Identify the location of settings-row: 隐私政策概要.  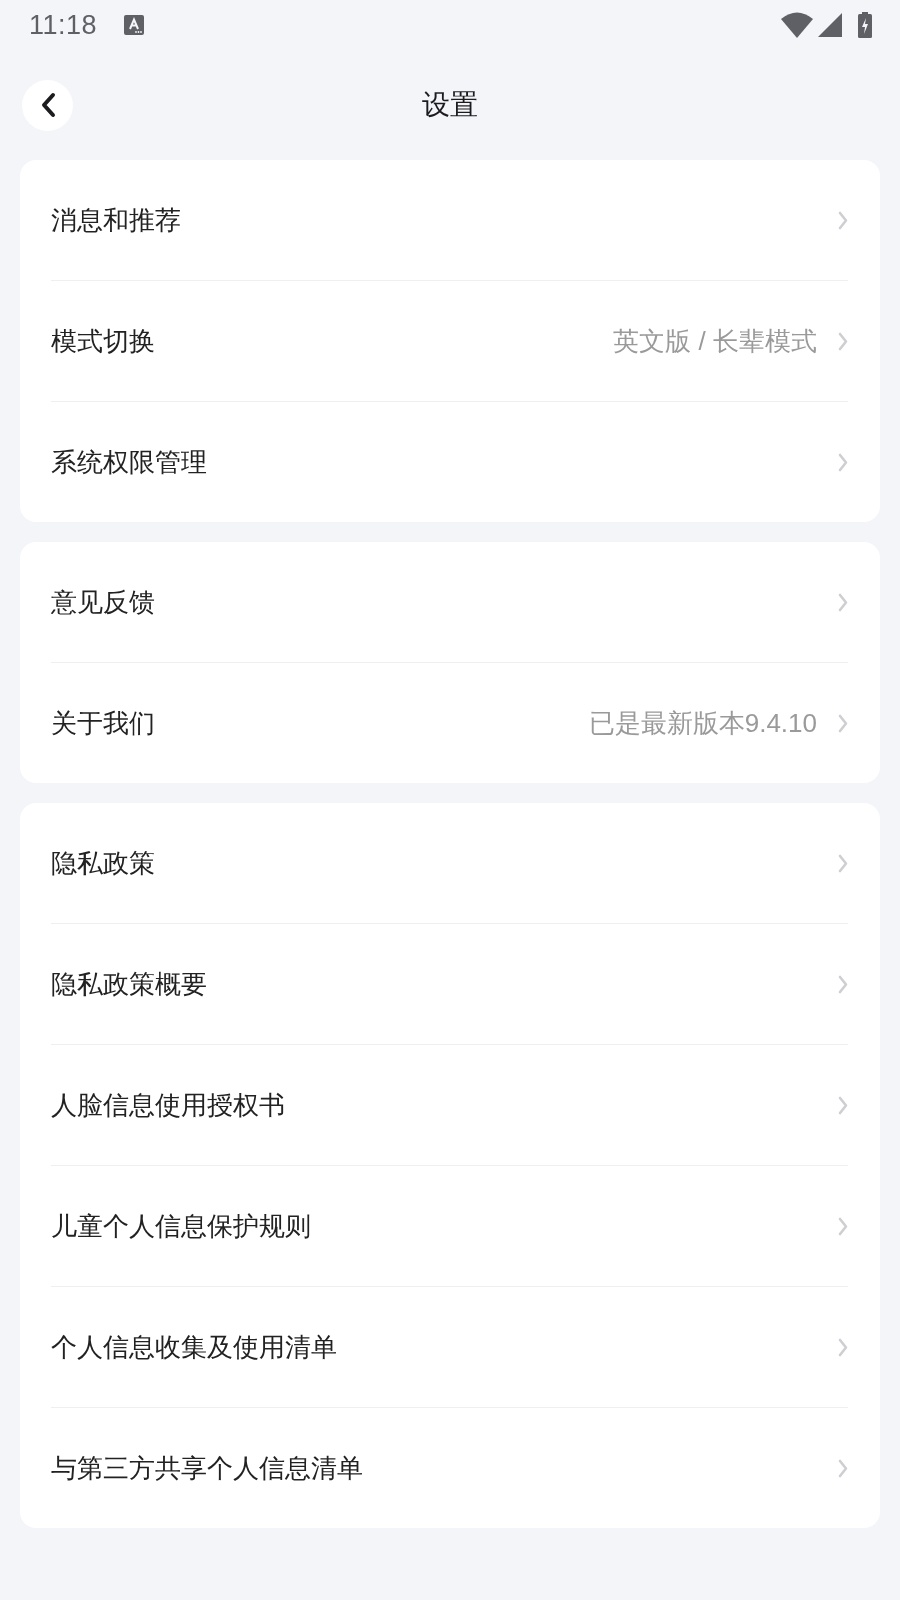
(449, 984).